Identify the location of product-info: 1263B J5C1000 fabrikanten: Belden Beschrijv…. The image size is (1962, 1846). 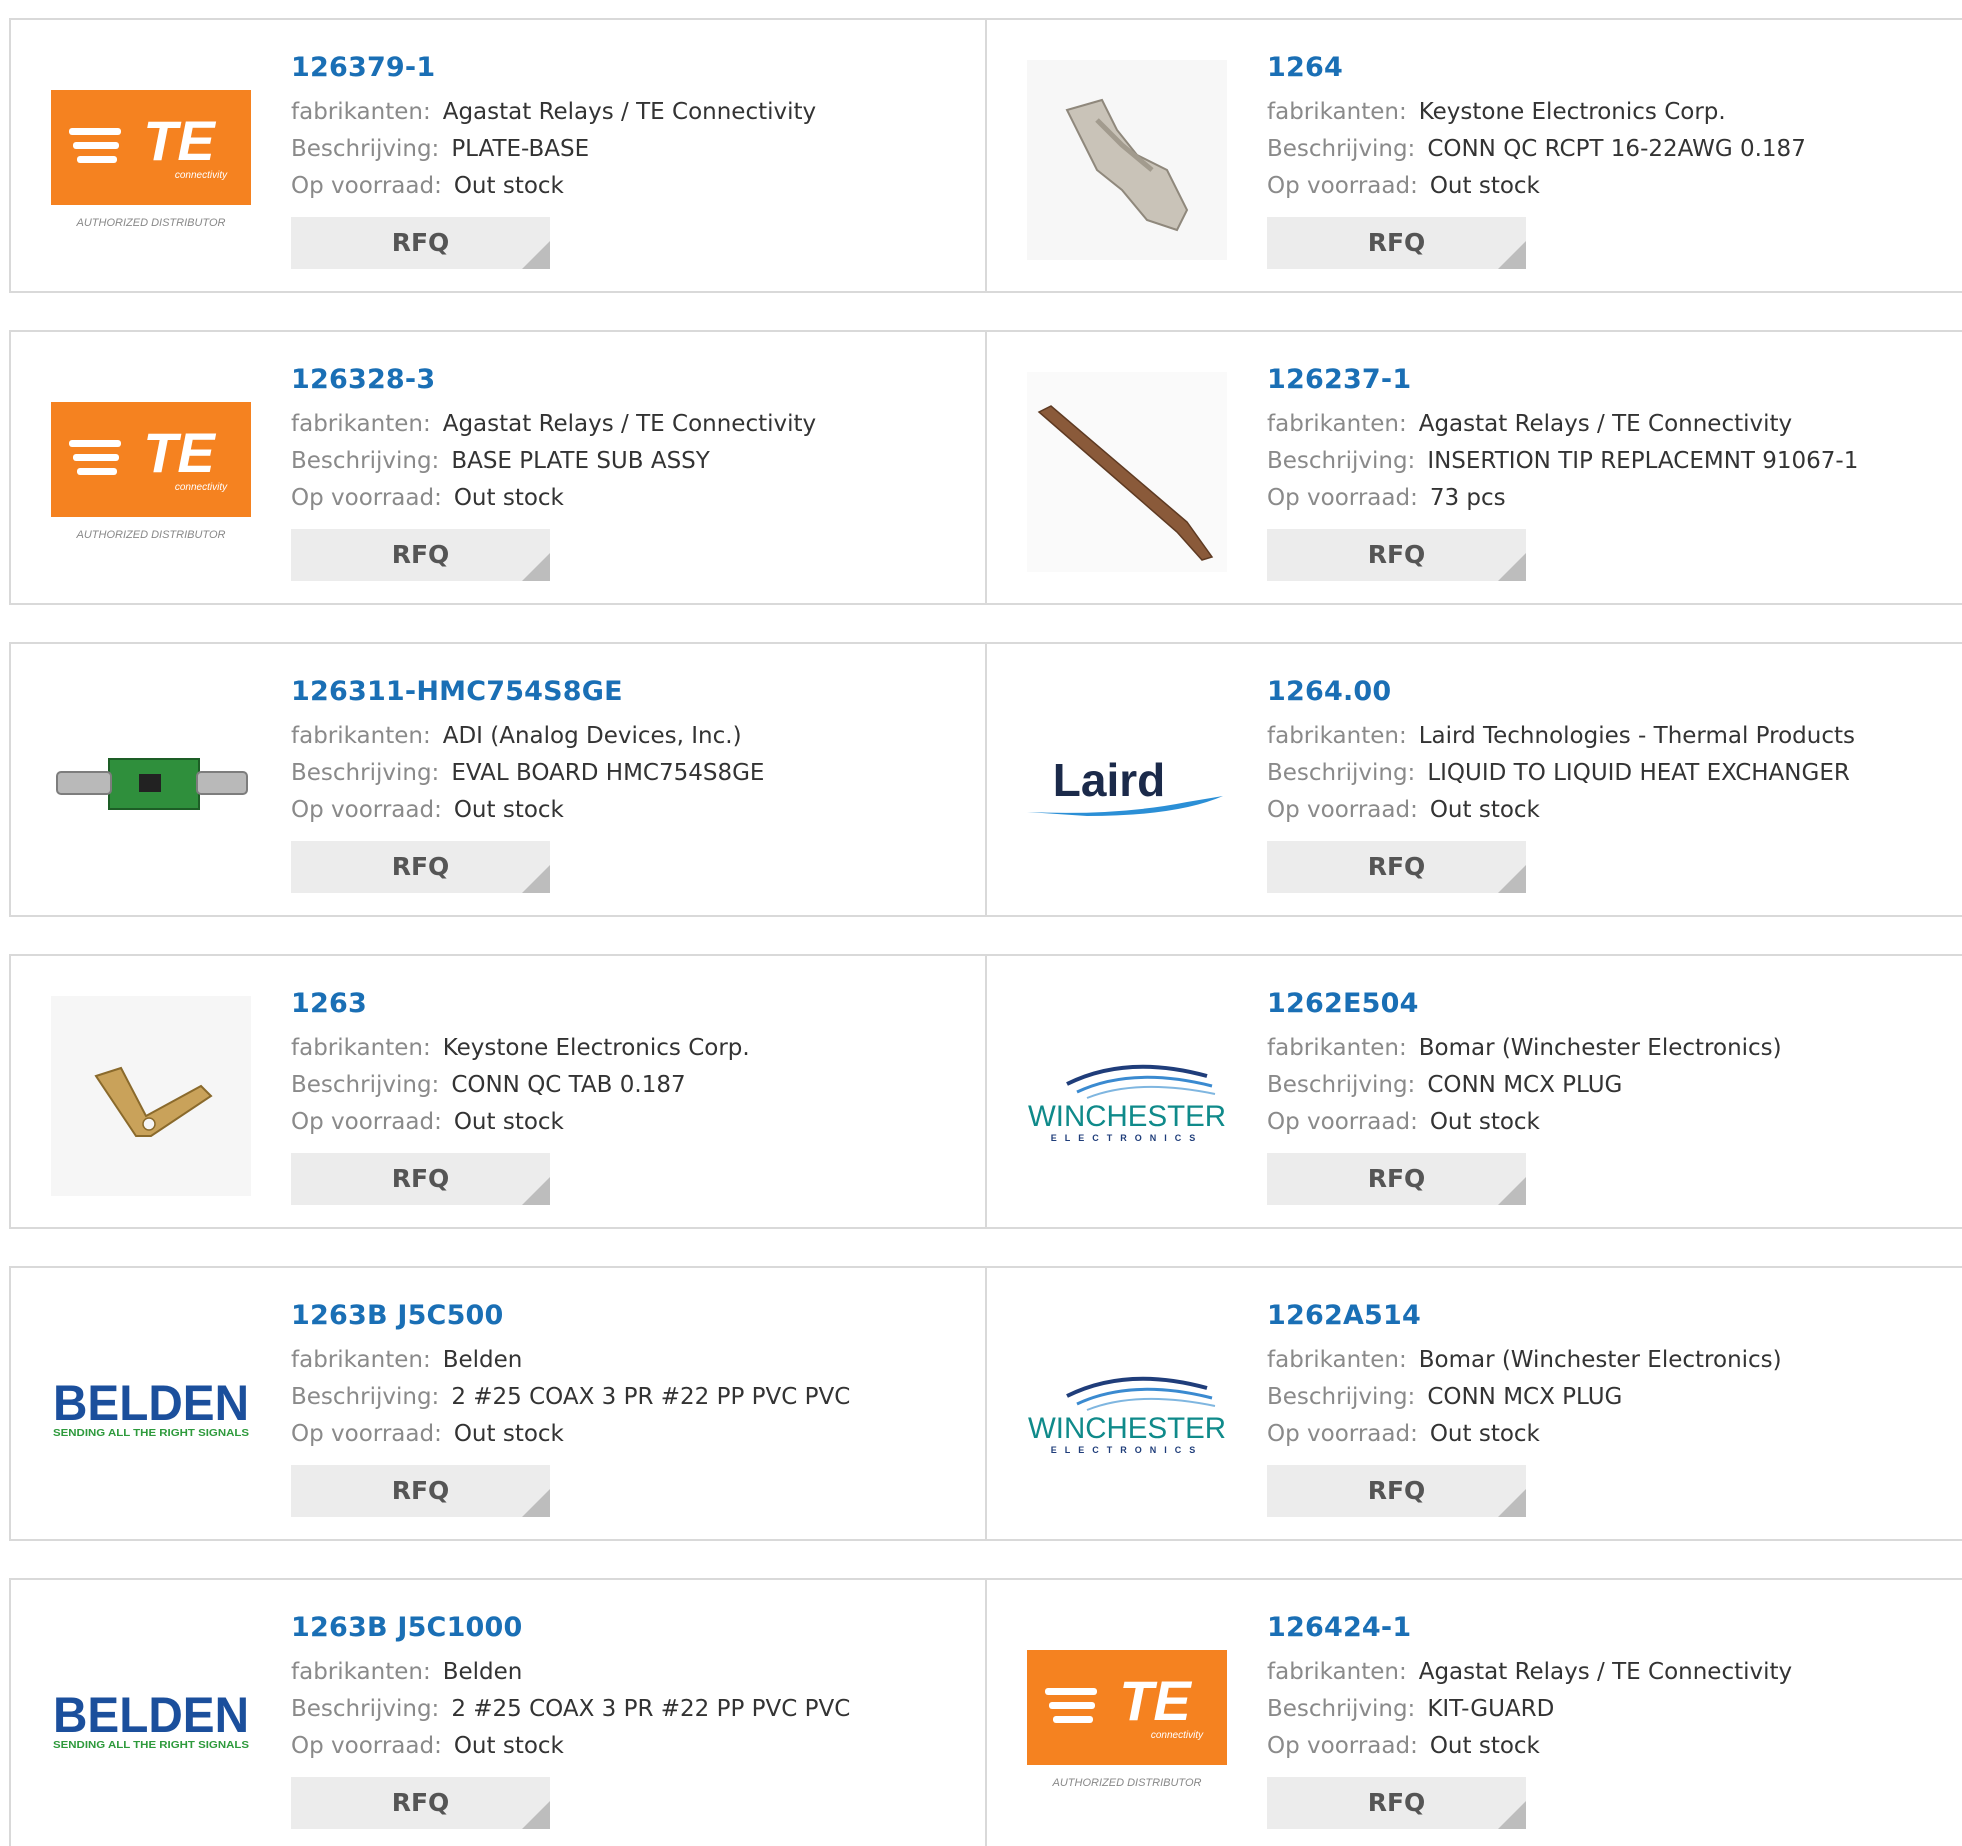
(570, 1719).